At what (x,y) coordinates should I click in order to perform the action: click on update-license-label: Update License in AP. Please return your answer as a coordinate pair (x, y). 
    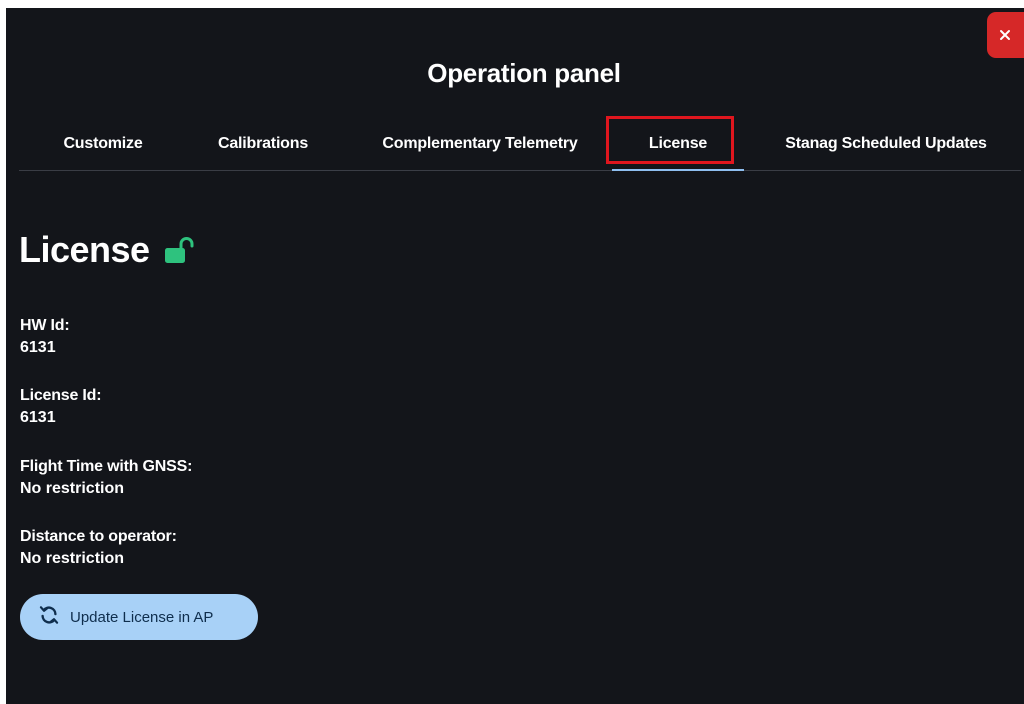
    Looking at the image, I should click on (142, 617).